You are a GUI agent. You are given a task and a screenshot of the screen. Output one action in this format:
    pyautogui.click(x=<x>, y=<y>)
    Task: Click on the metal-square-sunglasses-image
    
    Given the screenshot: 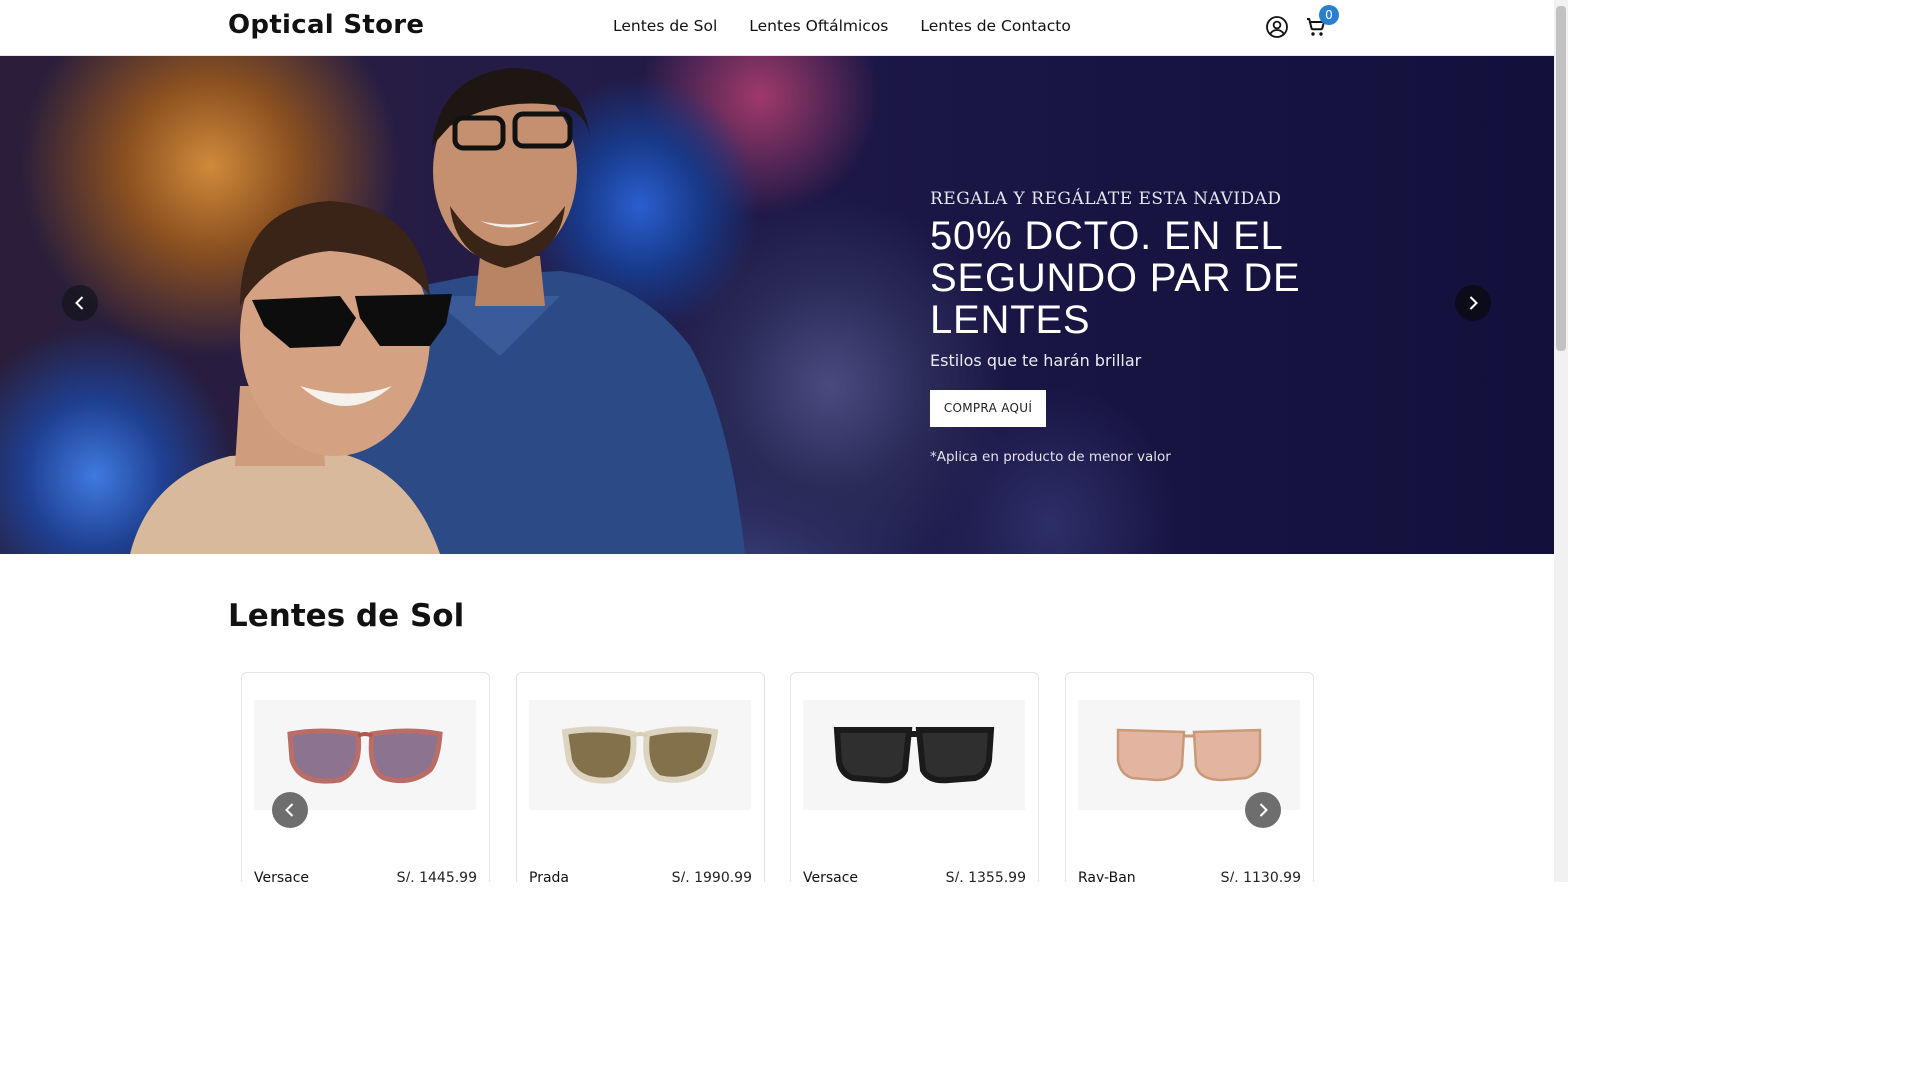 What is the action you would take?
    pyautogui.click(x=1189, y=755)
    